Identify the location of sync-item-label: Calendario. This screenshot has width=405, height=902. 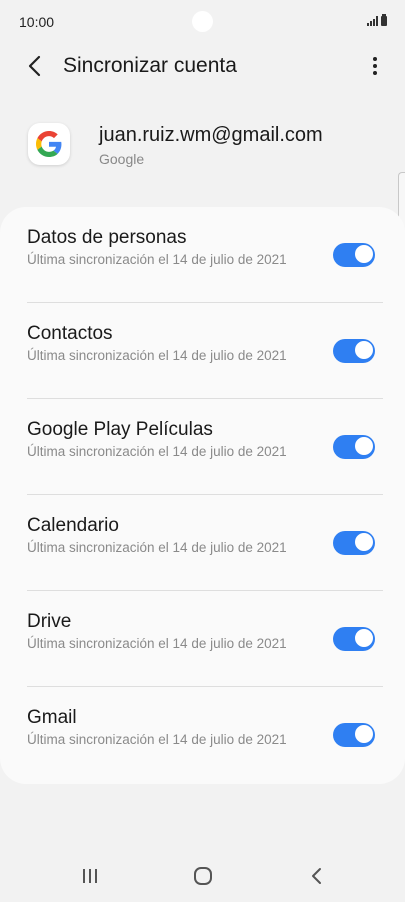
(73, 525).